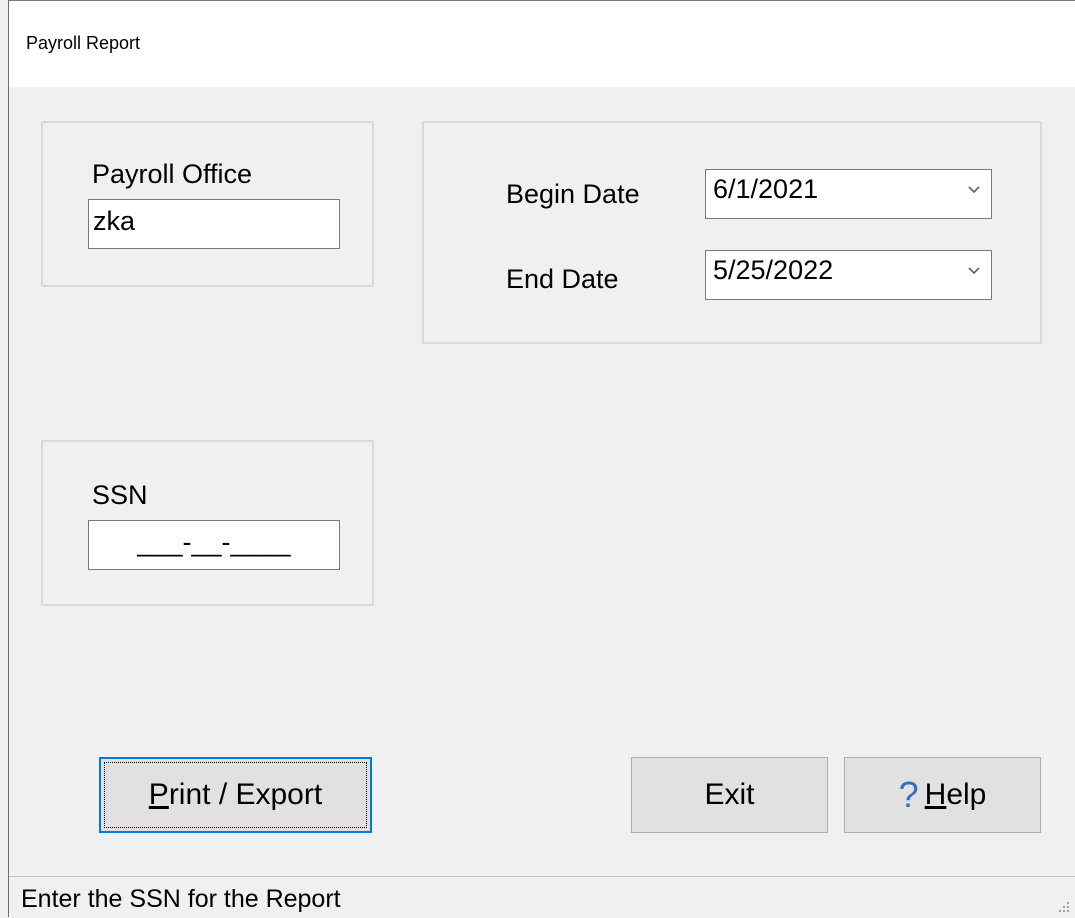 The width and height of the screenshot is (1075, 918). I want to click on ssn-label: SSN, so click(120, 495).